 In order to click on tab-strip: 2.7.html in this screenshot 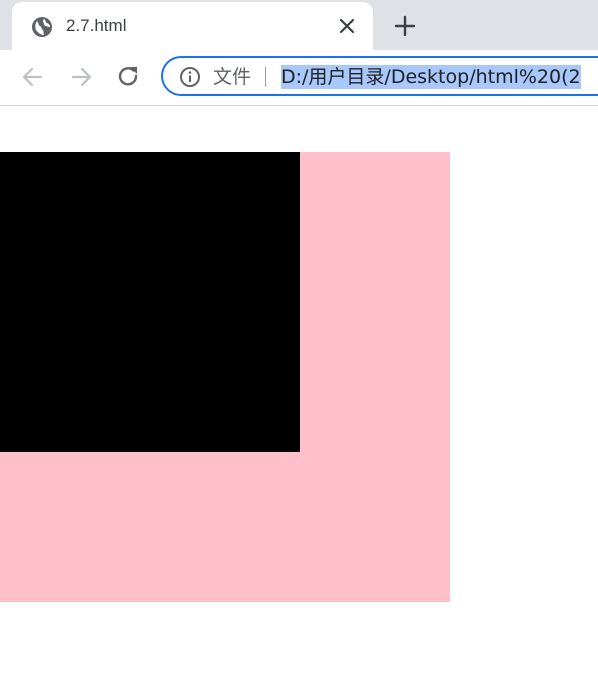, I will do `click(299, 25)`.